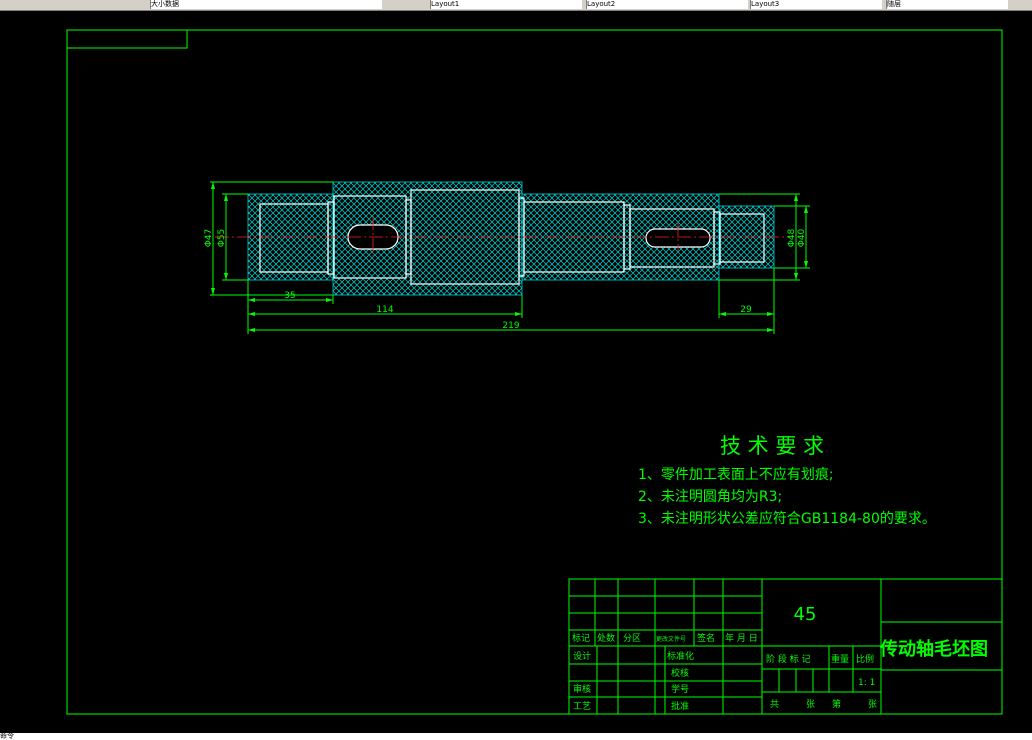 The height and width of the screenshot is (740, 1032). I want to click on tb-h-doc: 更改文件号, so click(671, 639).